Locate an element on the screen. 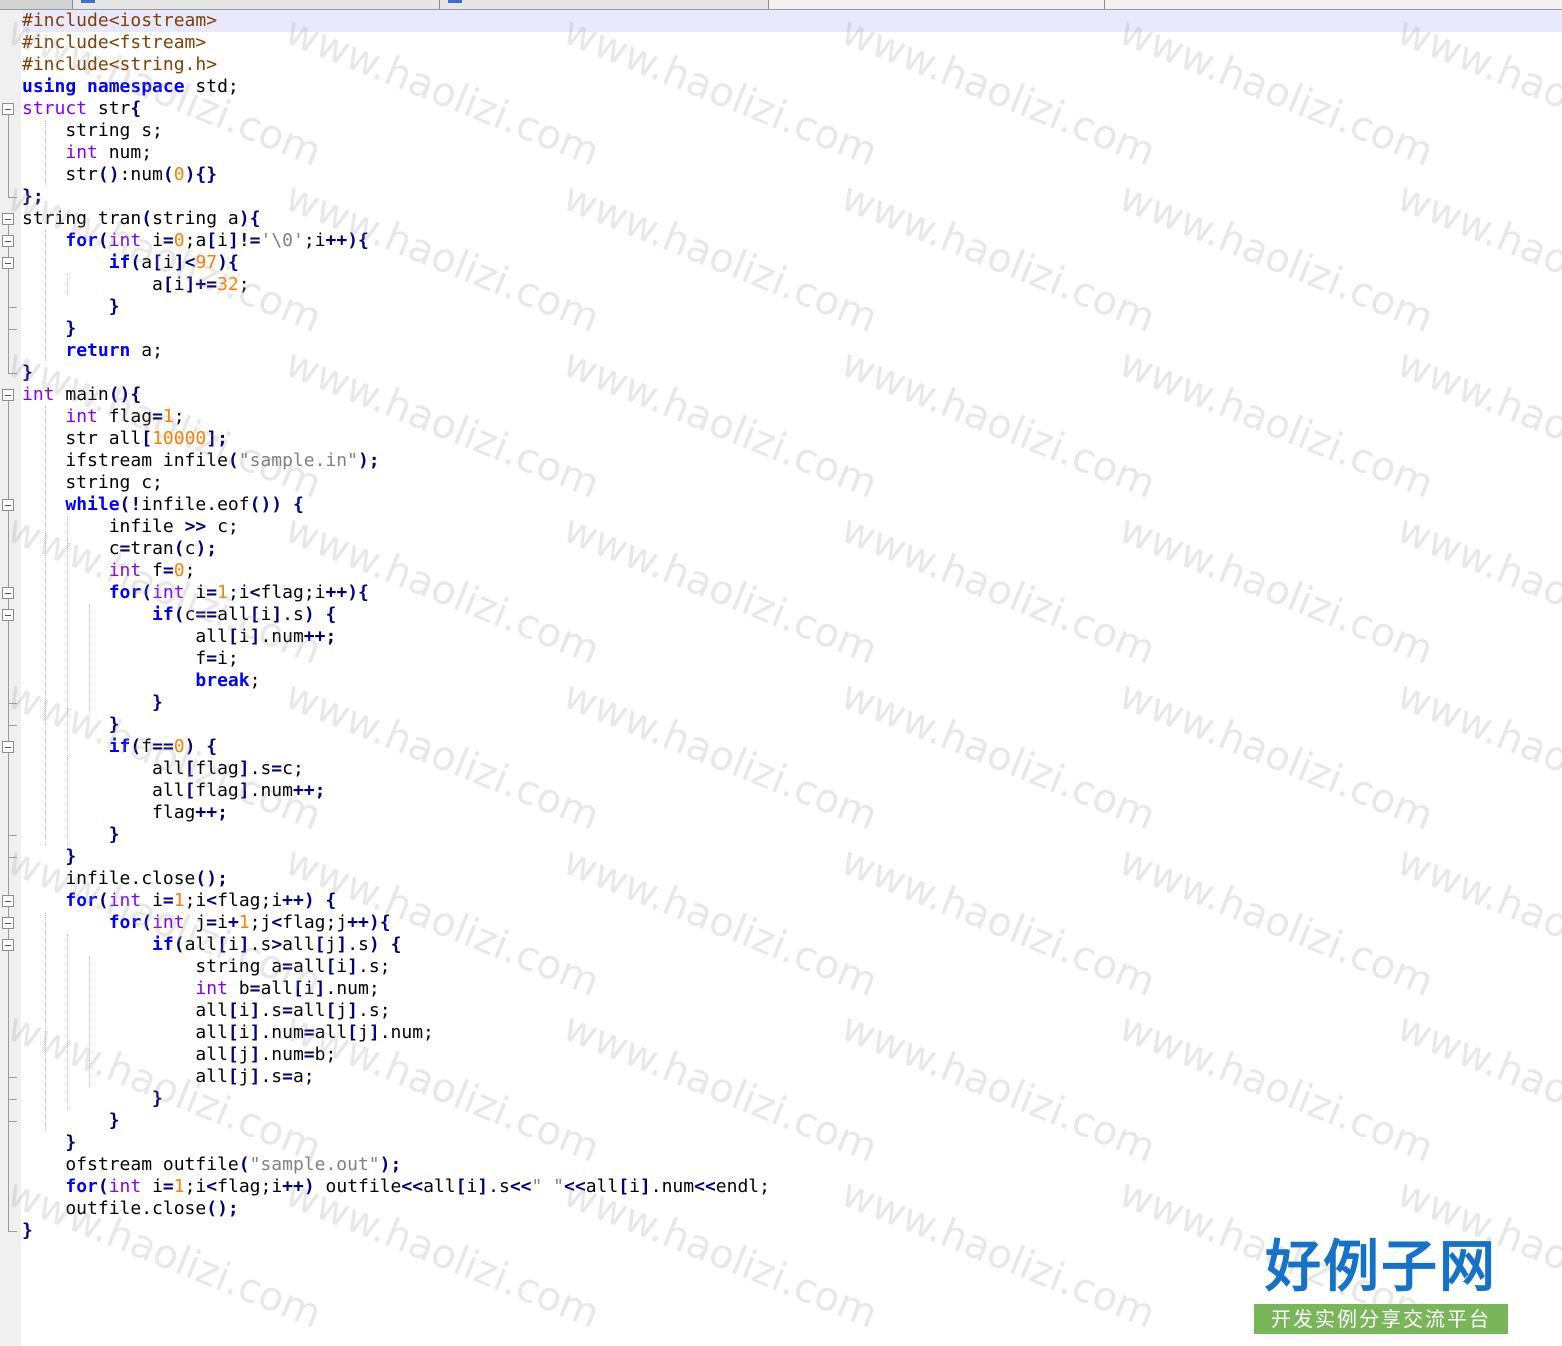 The image size is (1562, 1346). code-token: = is located at coordinates (212, 658).